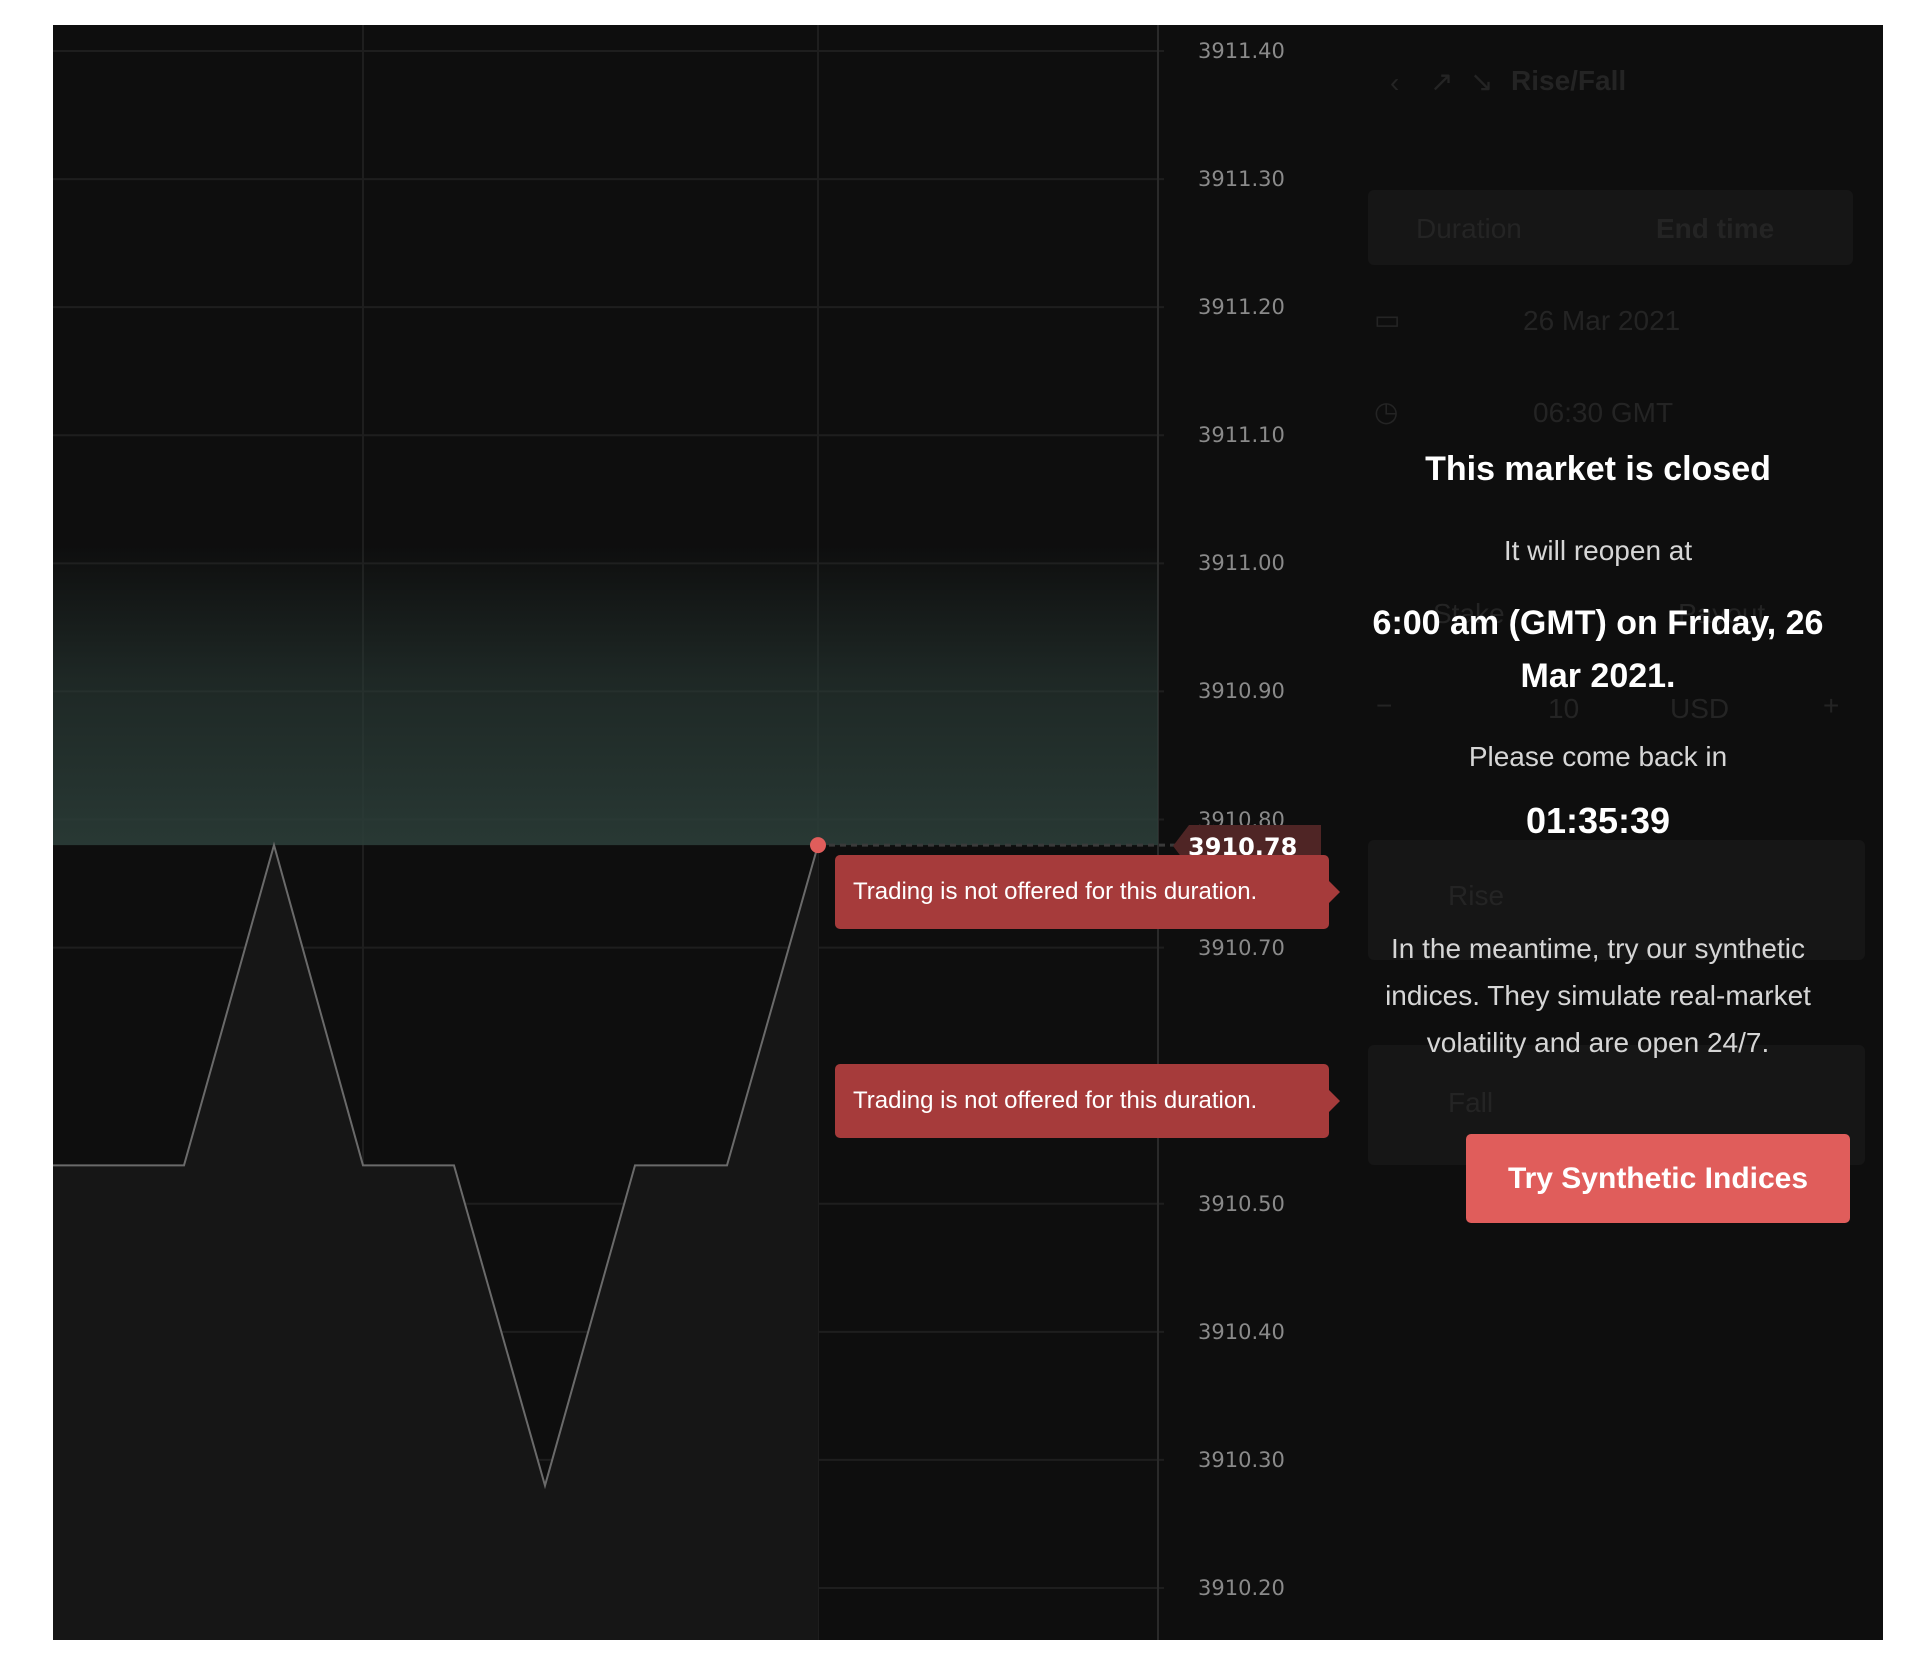  I want to click on barrier-zone, so click(605, 695).